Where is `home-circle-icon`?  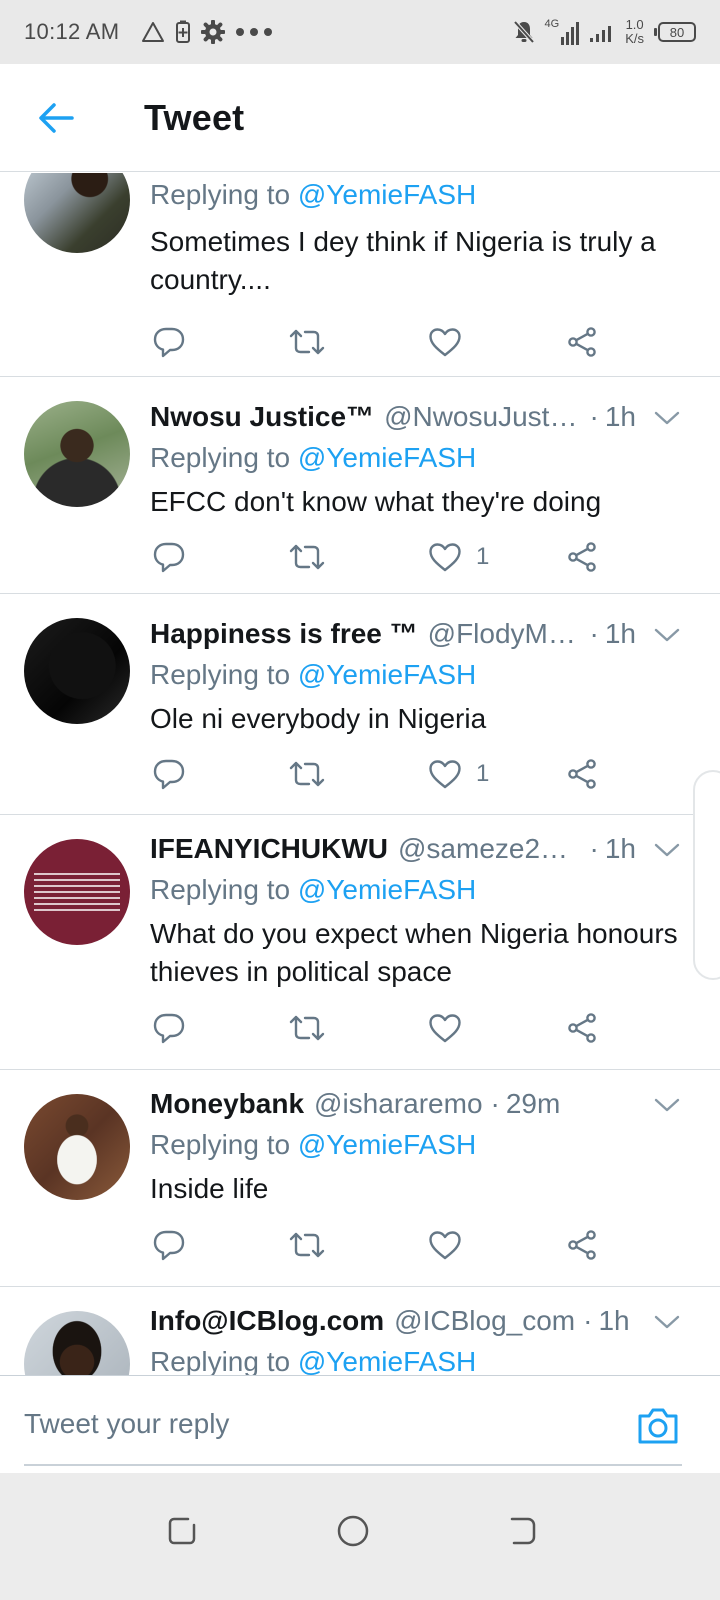 home-circle-icon is located at coordinates (353, 1531).